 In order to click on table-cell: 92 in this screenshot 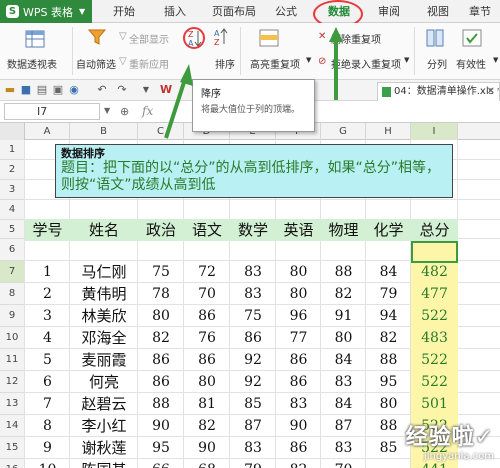, I will do `click(253, 360)`.